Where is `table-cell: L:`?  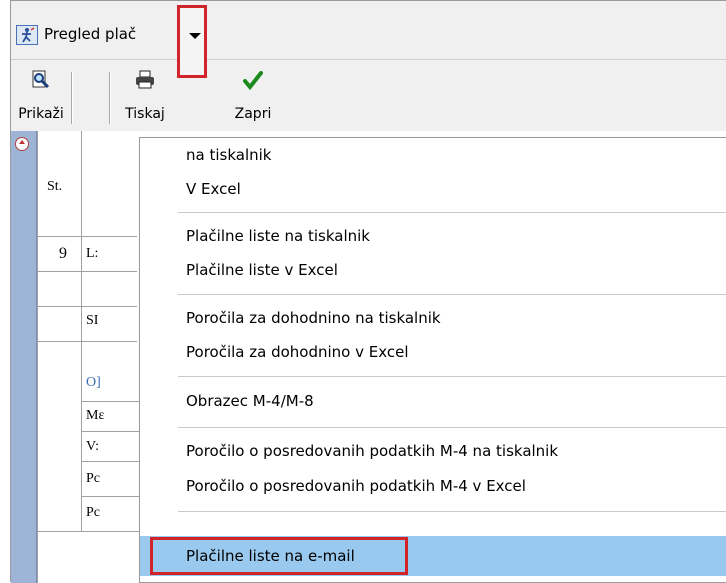
table-cell: L: is located at coordinates (92, 253).